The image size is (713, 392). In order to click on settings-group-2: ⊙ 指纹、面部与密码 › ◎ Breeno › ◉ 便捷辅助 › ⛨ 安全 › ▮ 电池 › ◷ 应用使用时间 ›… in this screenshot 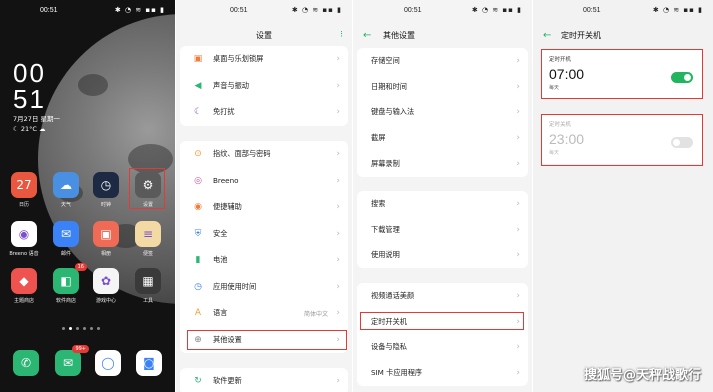, I will do `click(264, 247)`.